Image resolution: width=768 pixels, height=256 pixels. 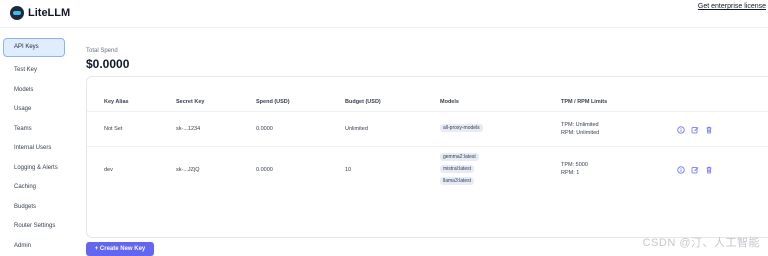 I want to click on row-1-rpm: RPM: Unlimited, so click(x=580, y=133).